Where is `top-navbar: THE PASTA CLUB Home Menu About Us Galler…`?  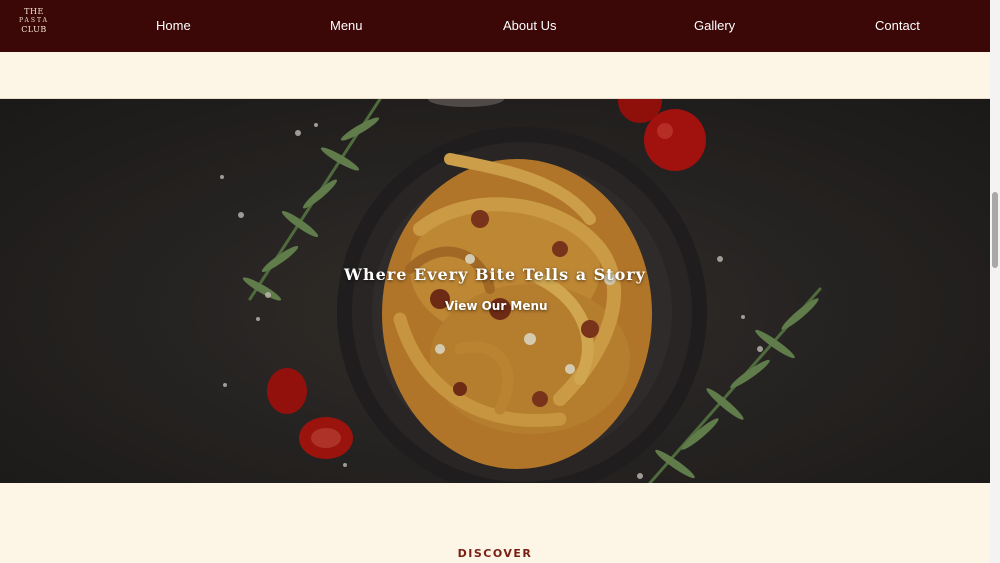 top-navbar: THE PASTA CLUB Home Menu About Us Galler… is located at coordinates (495, 26).